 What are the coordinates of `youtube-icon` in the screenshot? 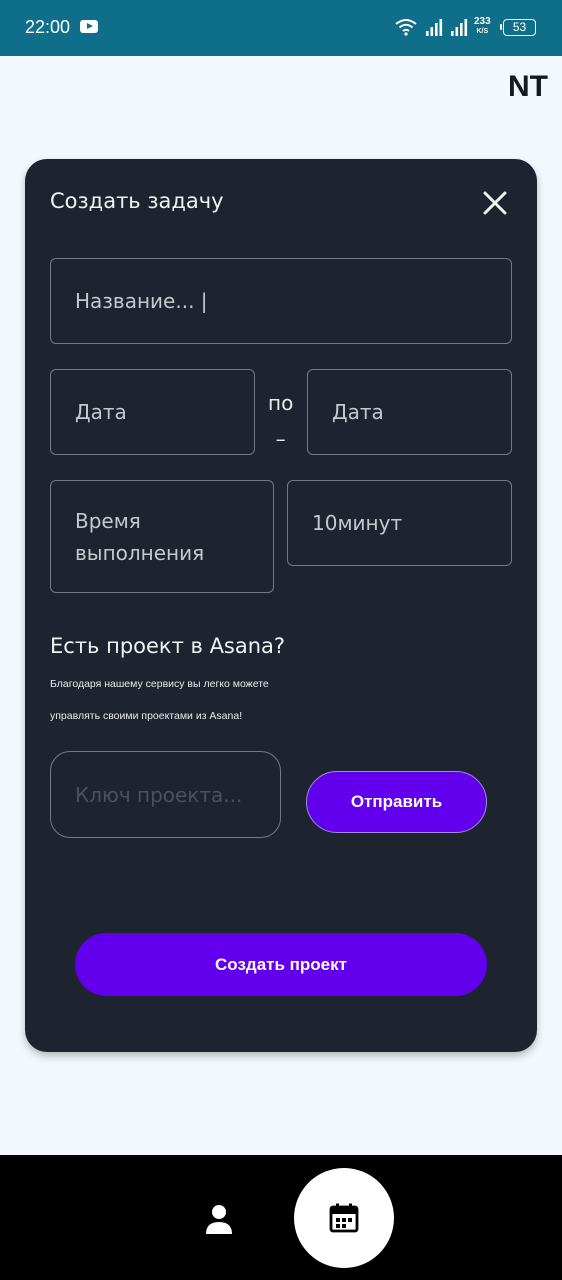 It's located at (89, 26).